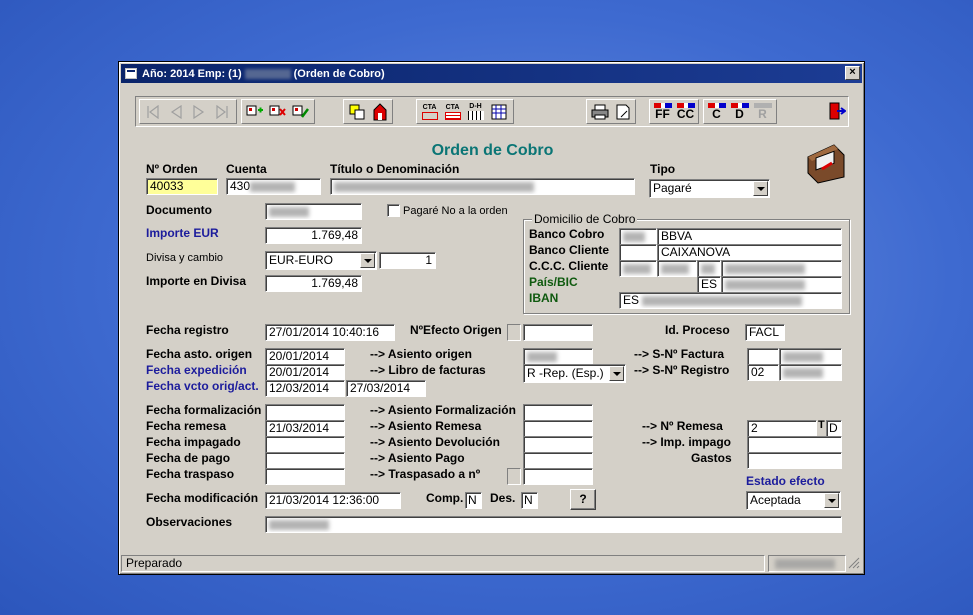  I want to click on s-registro-numero, so click(810, 372).